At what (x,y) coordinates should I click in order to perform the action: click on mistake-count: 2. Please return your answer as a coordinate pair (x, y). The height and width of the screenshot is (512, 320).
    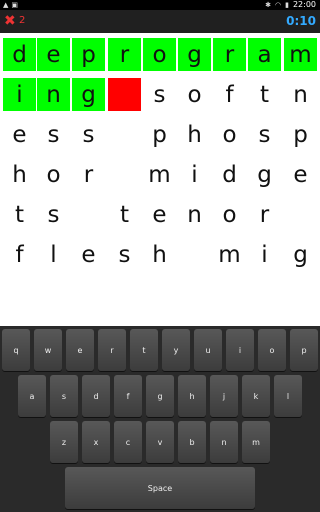
    Looking at the image, I should click on (22, 20).